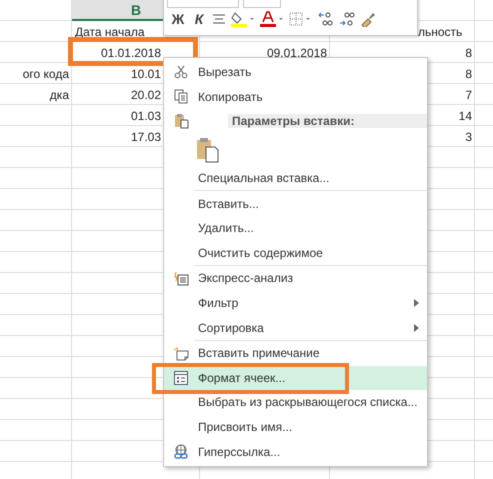 This screenshot has width=493, height=479. Describe the element at coordinates (110, 32) in the screenshot. I see `column-title: Дата начала` at that location.